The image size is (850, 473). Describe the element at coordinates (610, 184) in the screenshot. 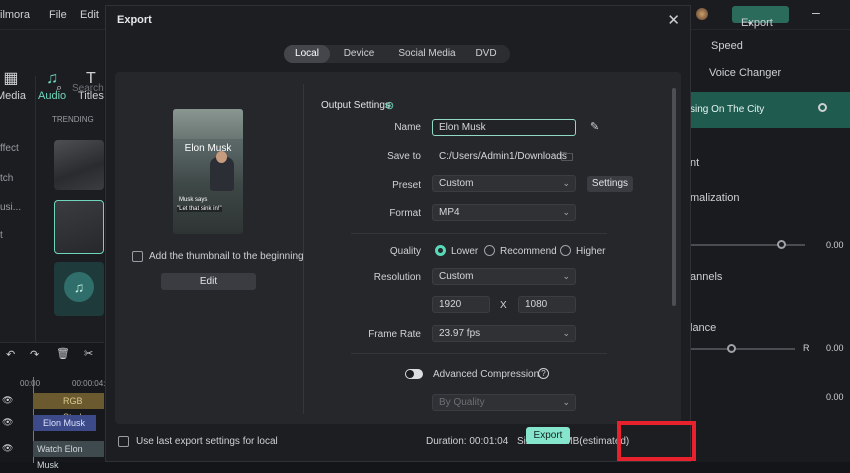

I see `settings-button: Settings` at that location.